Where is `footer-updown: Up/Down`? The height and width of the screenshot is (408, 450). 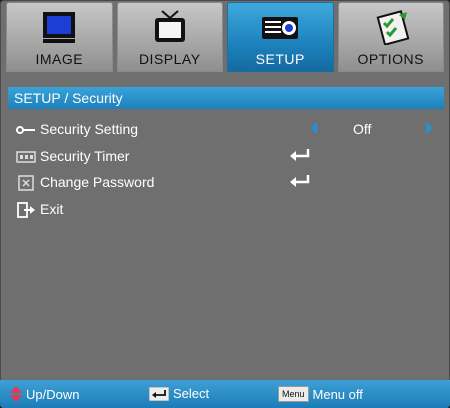 footer-updown: Up/Down is located at coordinates (44, 394).